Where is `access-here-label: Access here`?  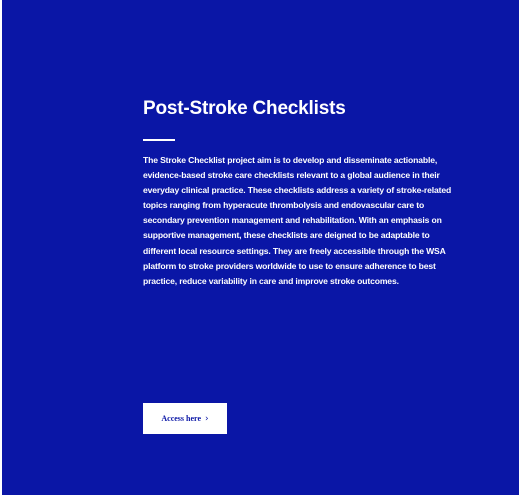
access-here-label: Access here is located at coordinates (181, 418).